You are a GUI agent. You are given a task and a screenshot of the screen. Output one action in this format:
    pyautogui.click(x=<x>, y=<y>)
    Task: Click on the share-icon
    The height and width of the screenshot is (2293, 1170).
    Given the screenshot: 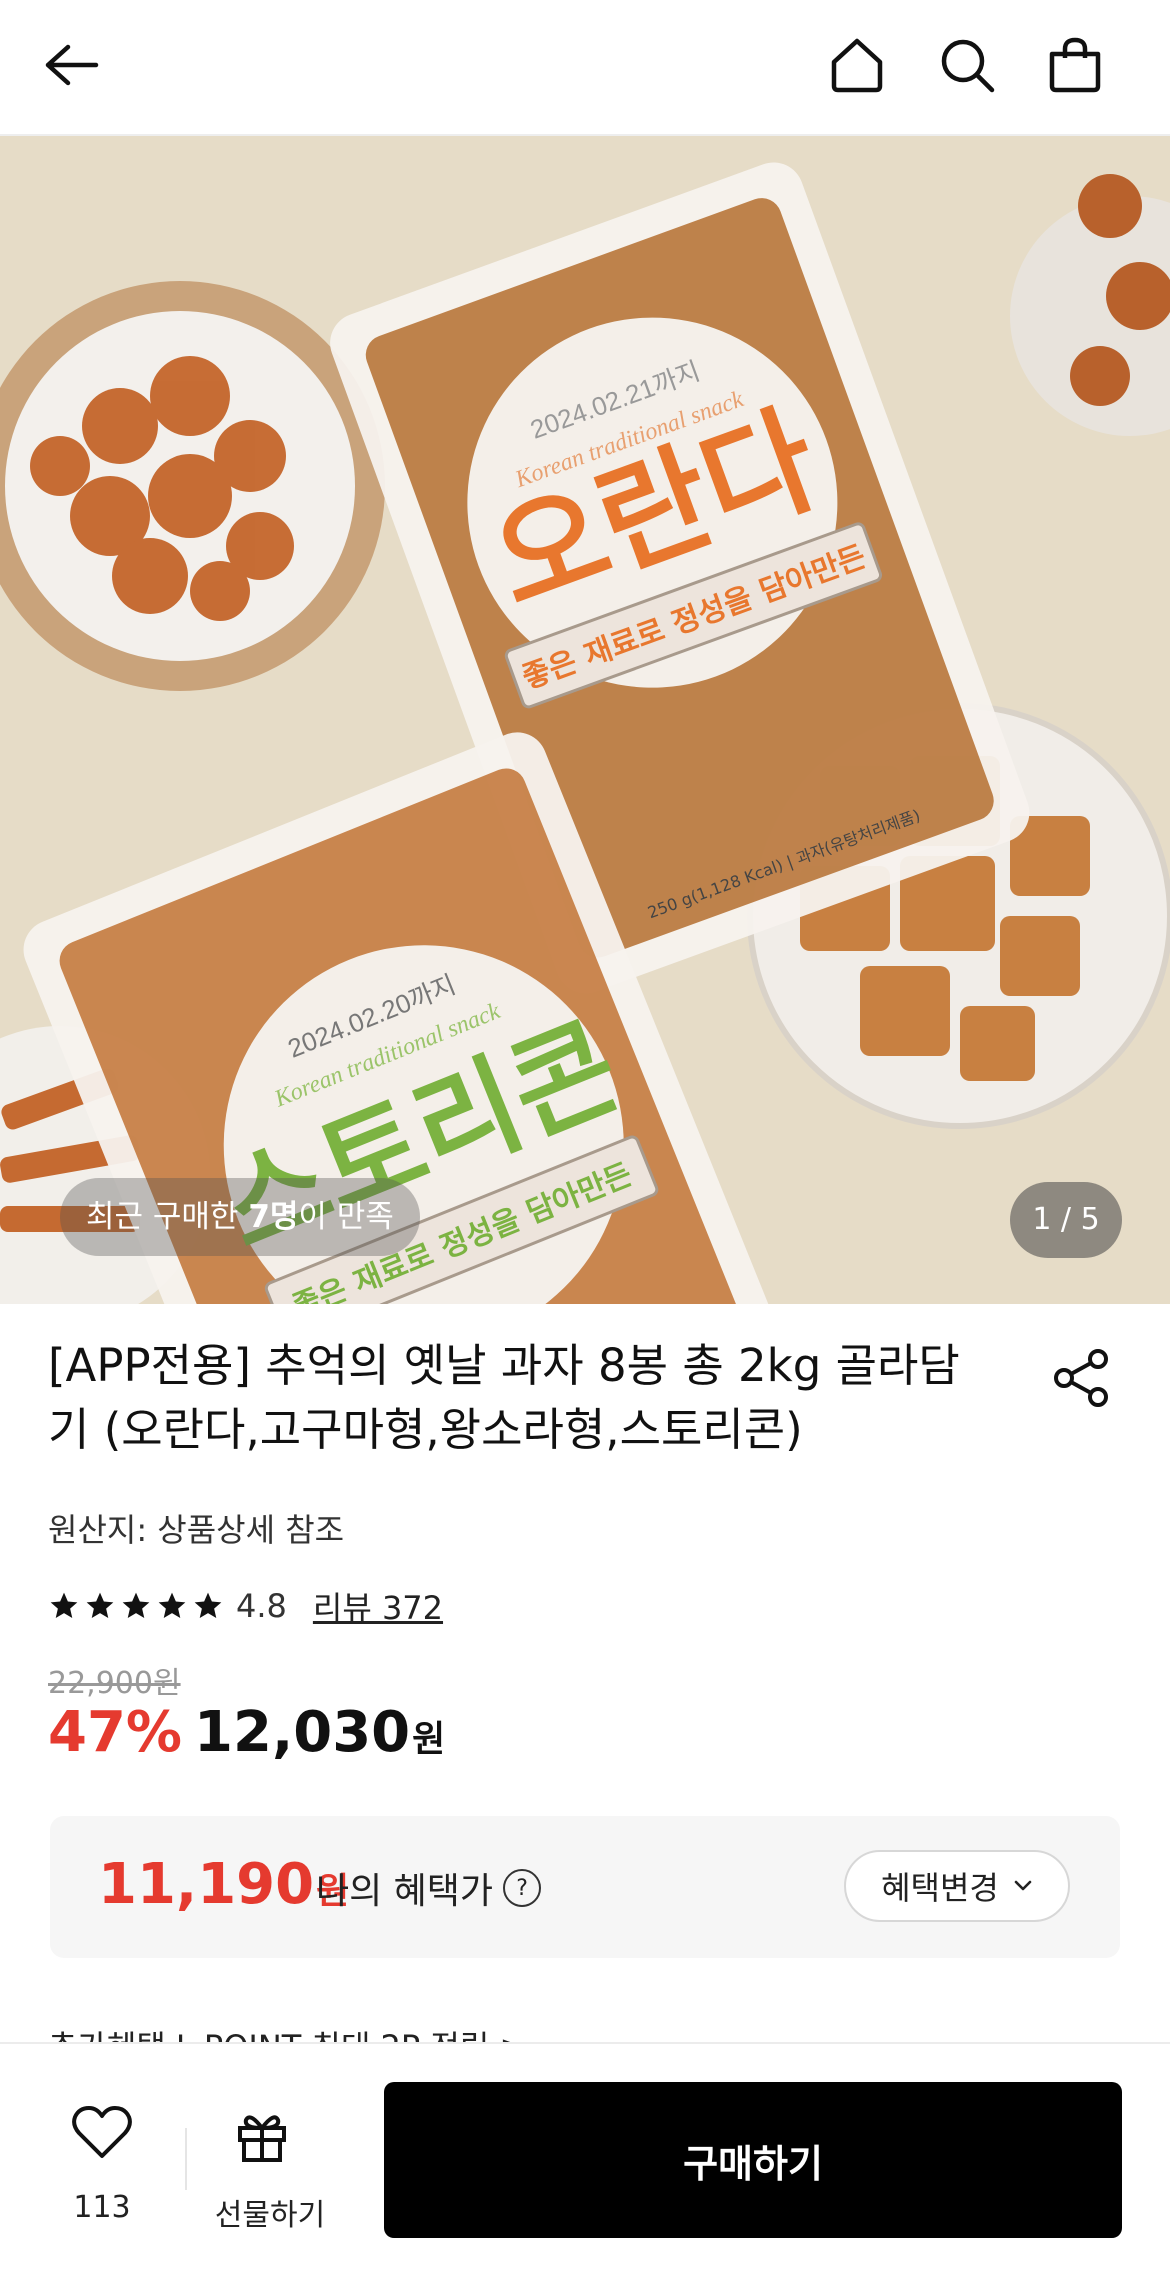 What is the action you would take?
    pyautogui.click(x=1083, y=1378)
    